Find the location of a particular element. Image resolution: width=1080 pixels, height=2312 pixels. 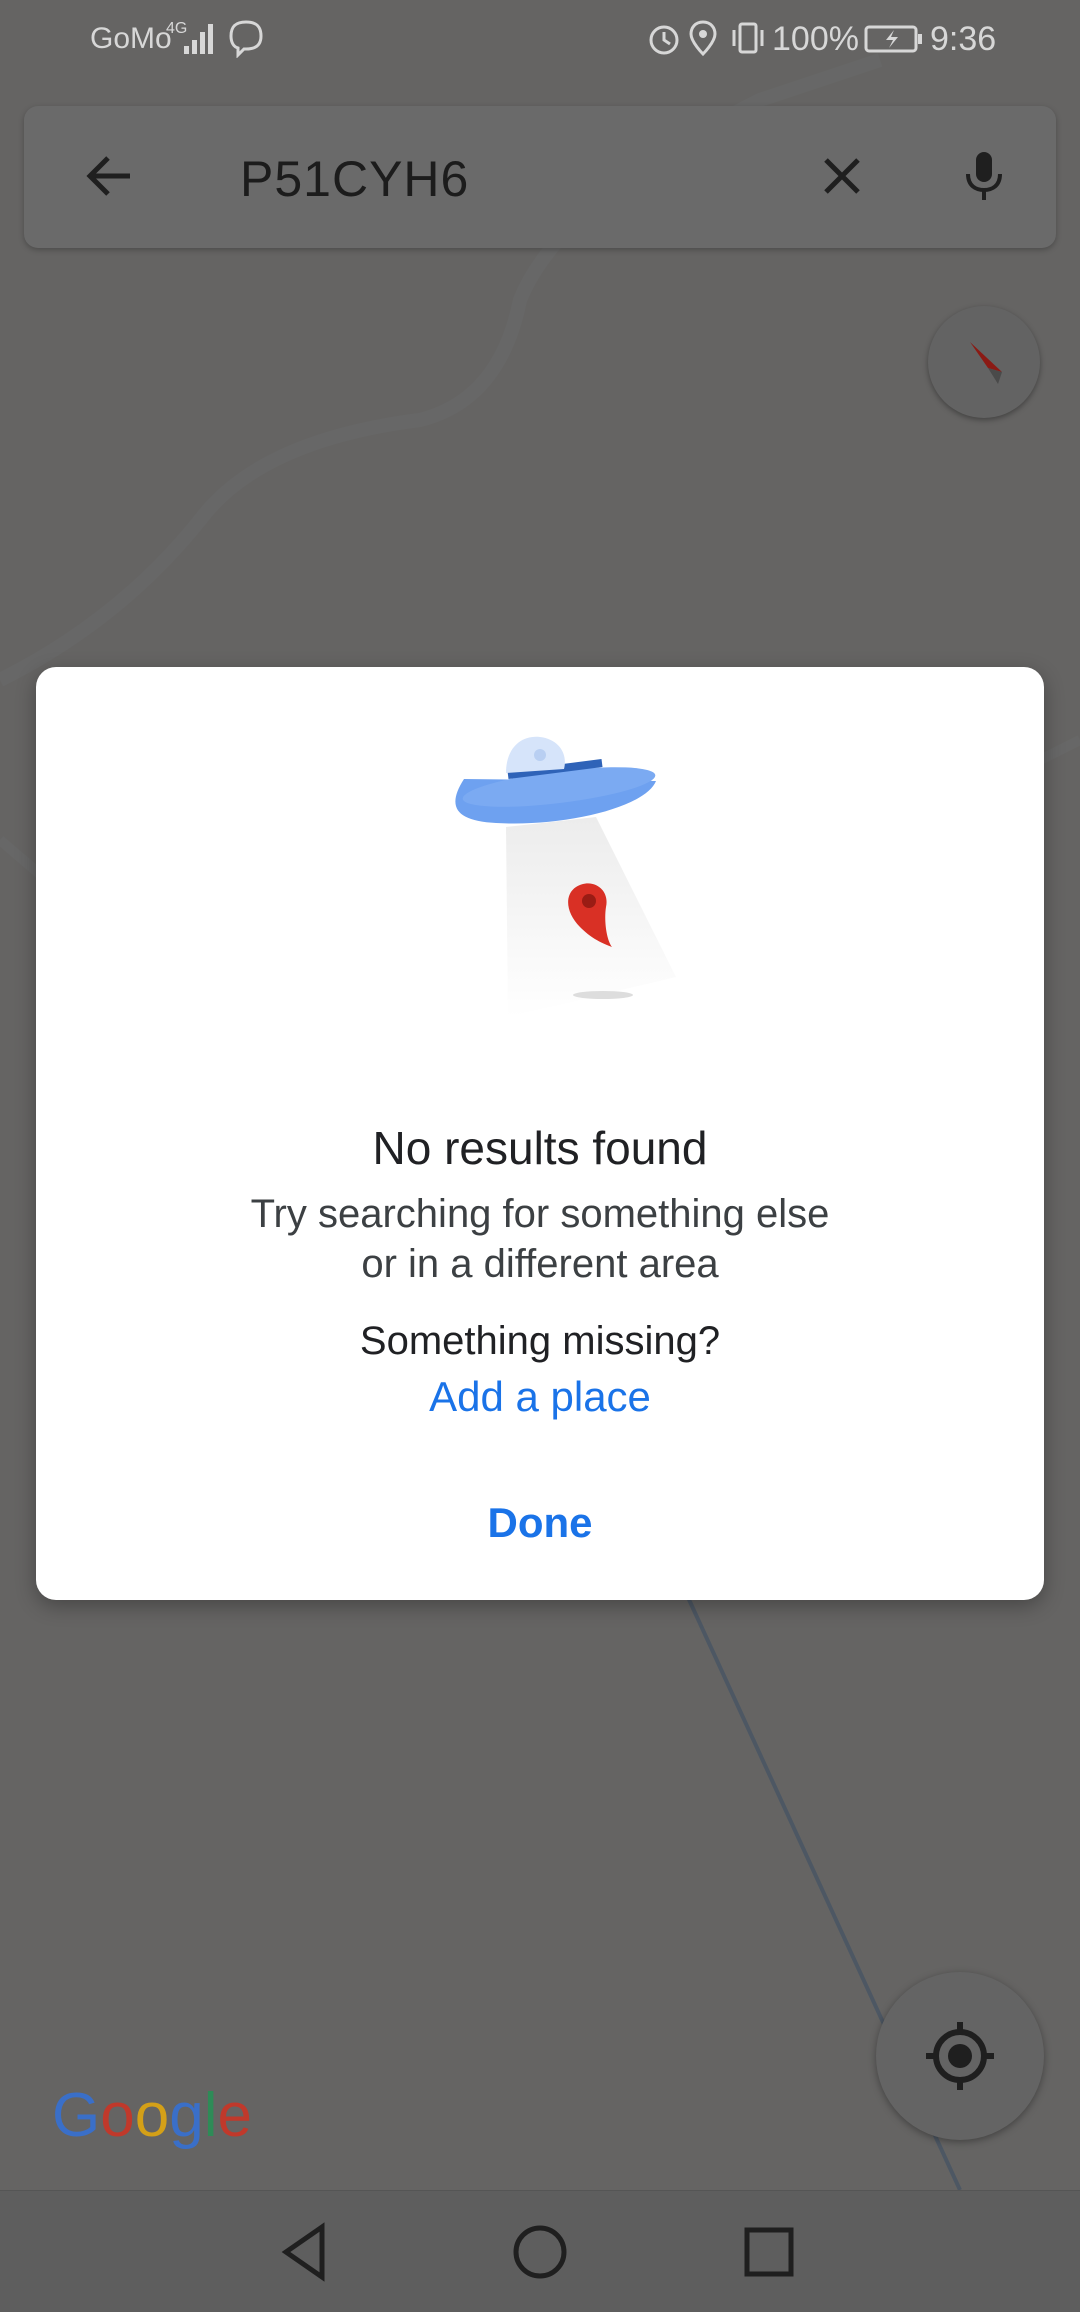

my-location-button is located at coordinates (960, 2056).